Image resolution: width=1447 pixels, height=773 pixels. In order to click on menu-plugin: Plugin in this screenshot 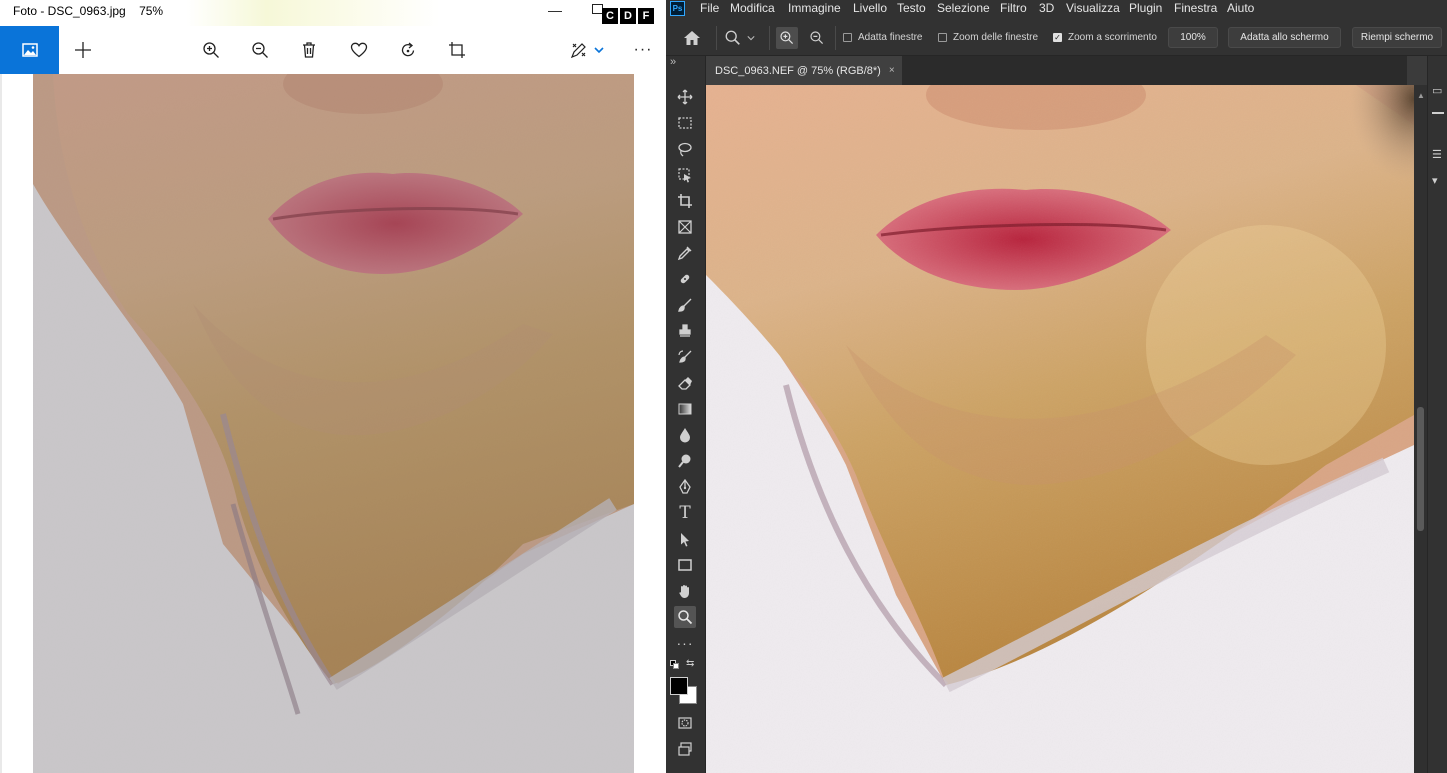, I will do `click(1145, 8)`.